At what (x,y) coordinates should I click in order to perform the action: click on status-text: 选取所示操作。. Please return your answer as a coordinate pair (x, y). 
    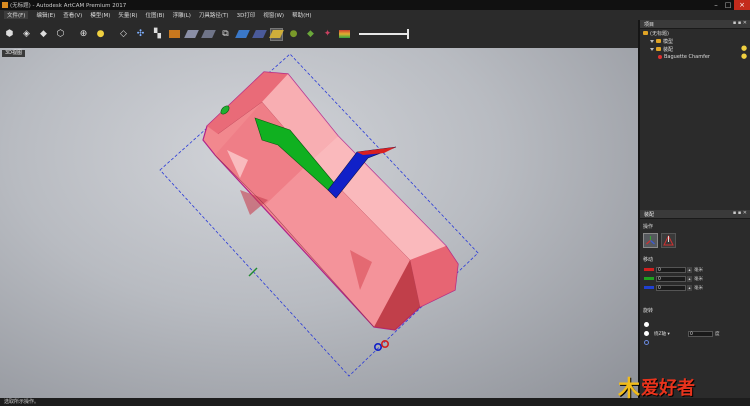
    Looking at the image, I should click on (22, 402).